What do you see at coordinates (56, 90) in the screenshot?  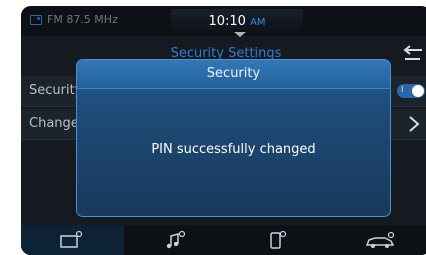 I see `settings-row-label: Security` at bounding box center [56, 90].